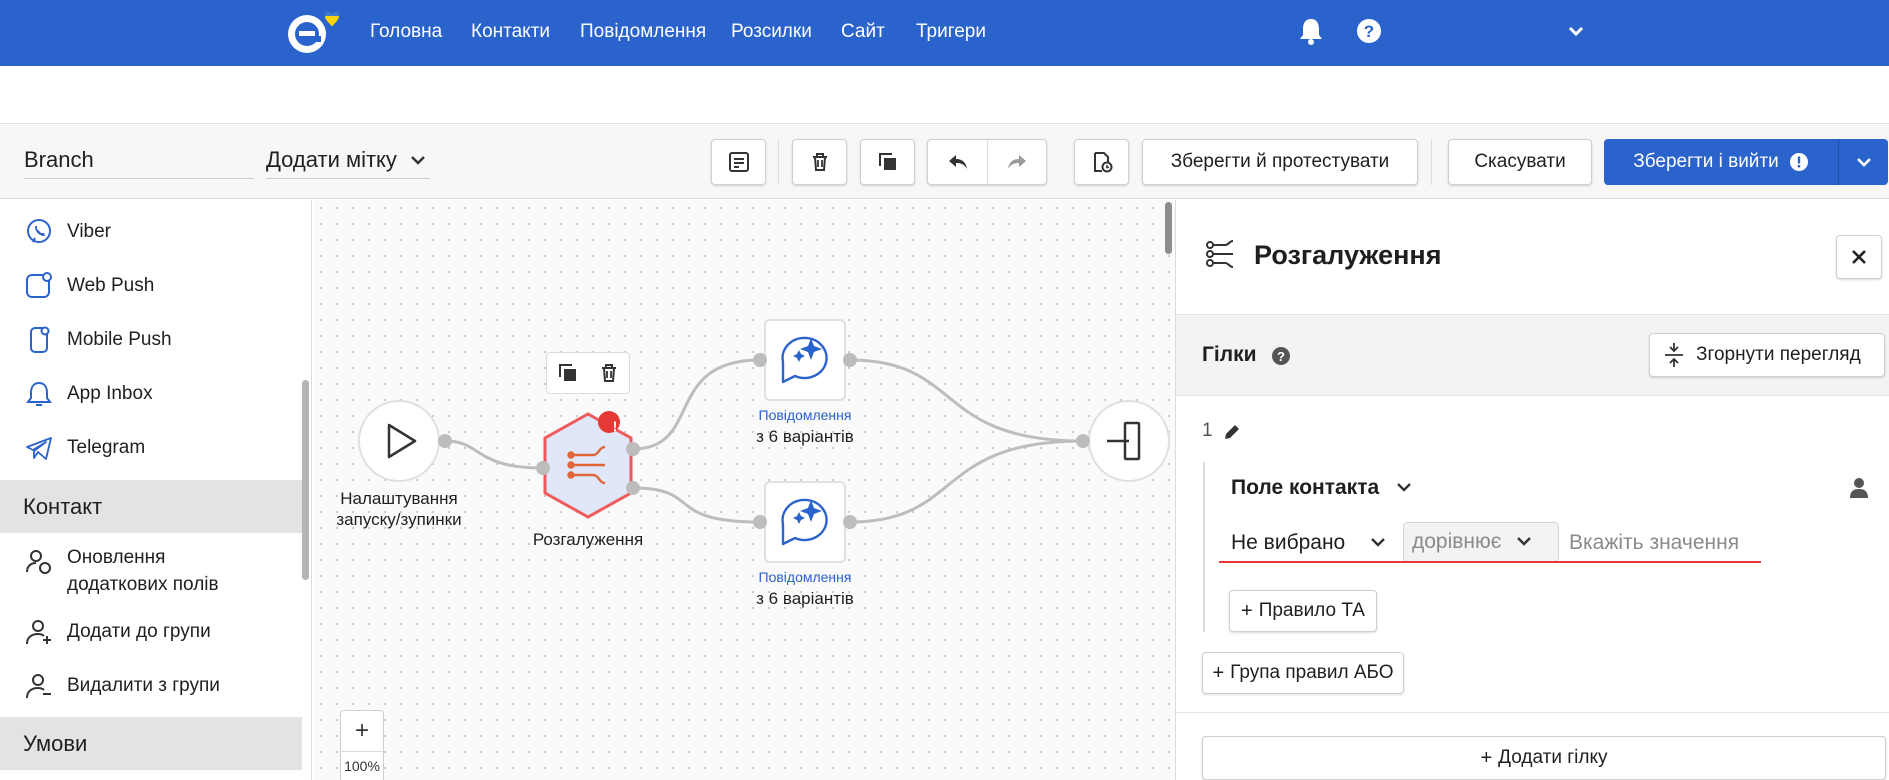  Describe the element at coordinates (568, 373) in the screenshot. I see `copy-icon` at that location.